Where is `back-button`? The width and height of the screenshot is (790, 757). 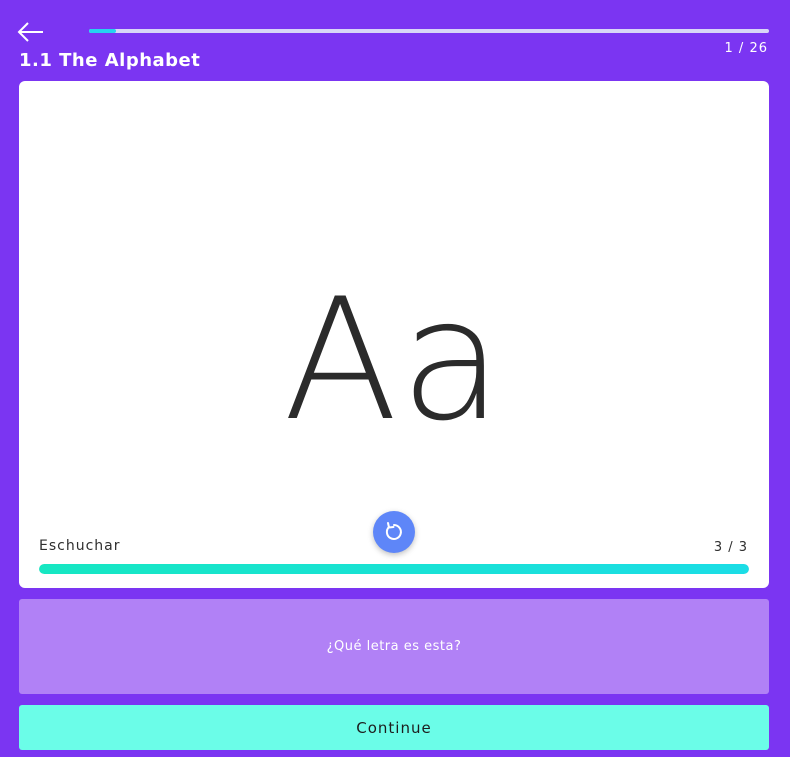 back-button is located at coordinates (31, 32).